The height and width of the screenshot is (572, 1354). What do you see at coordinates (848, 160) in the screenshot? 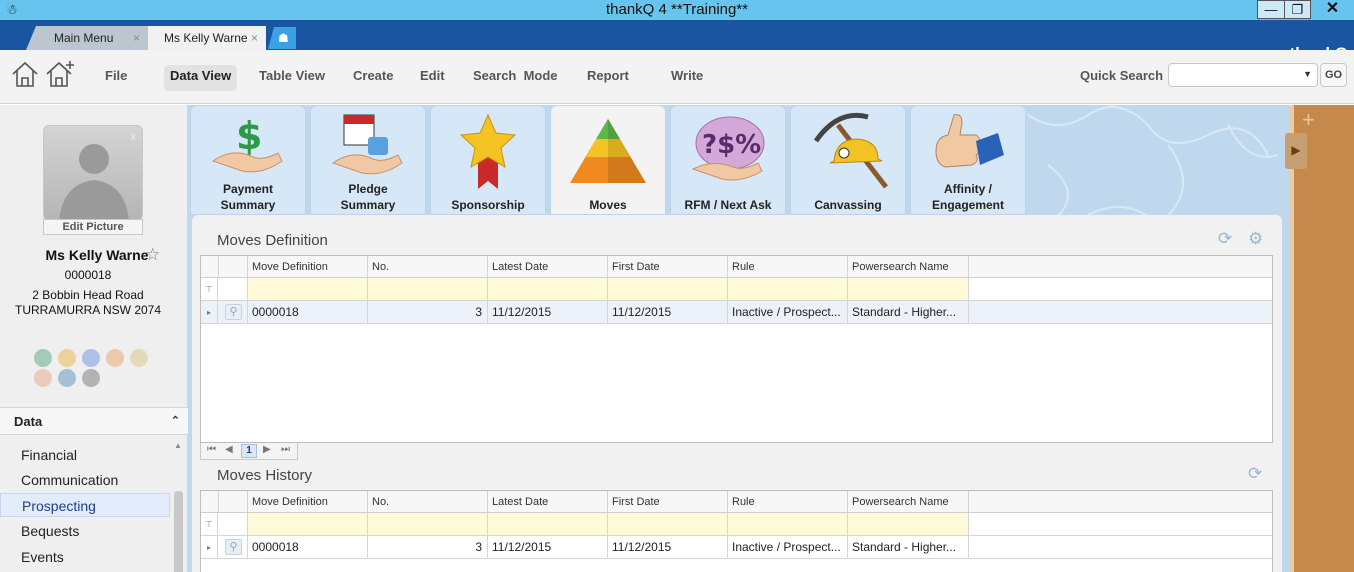
I see `tile-canvassing: Canvassing` at bounding box center [848, 160].